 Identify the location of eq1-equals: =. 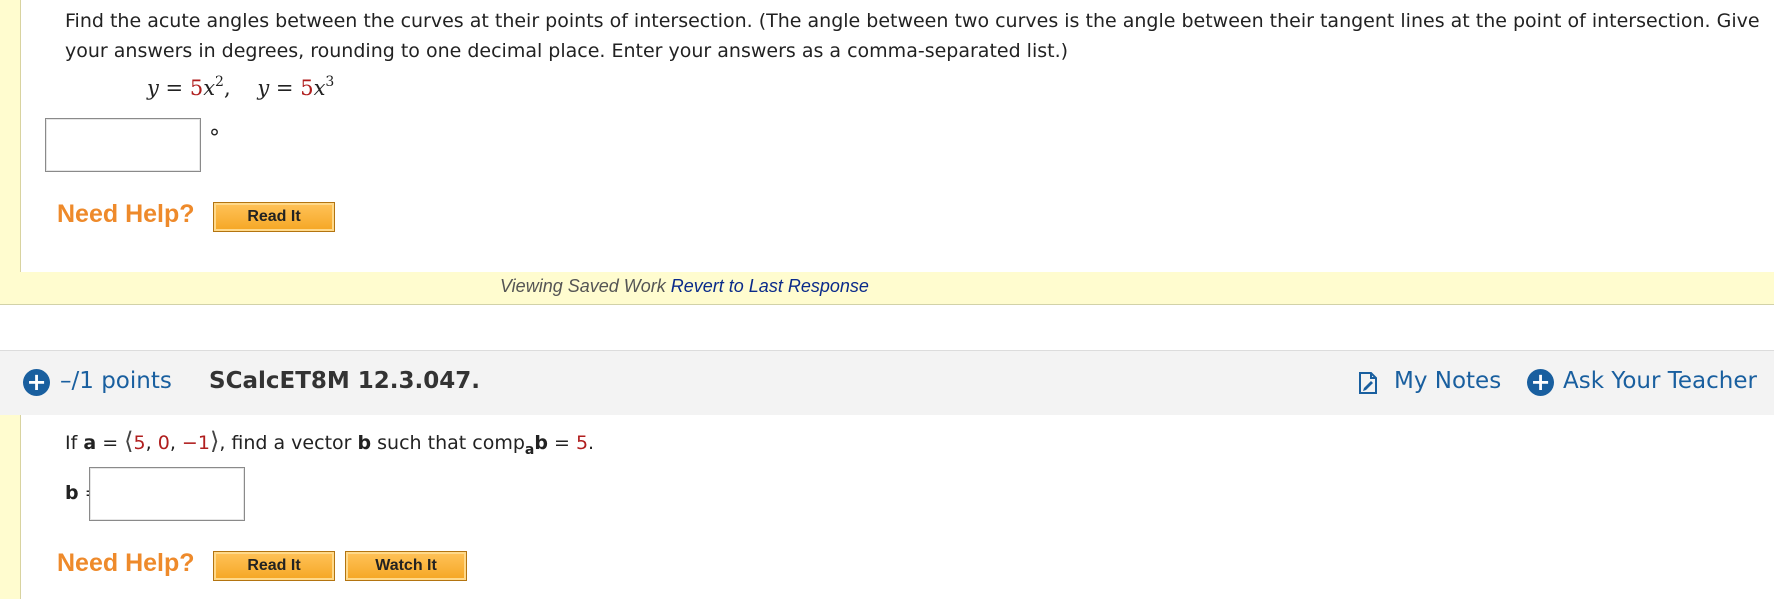
(174, 88).